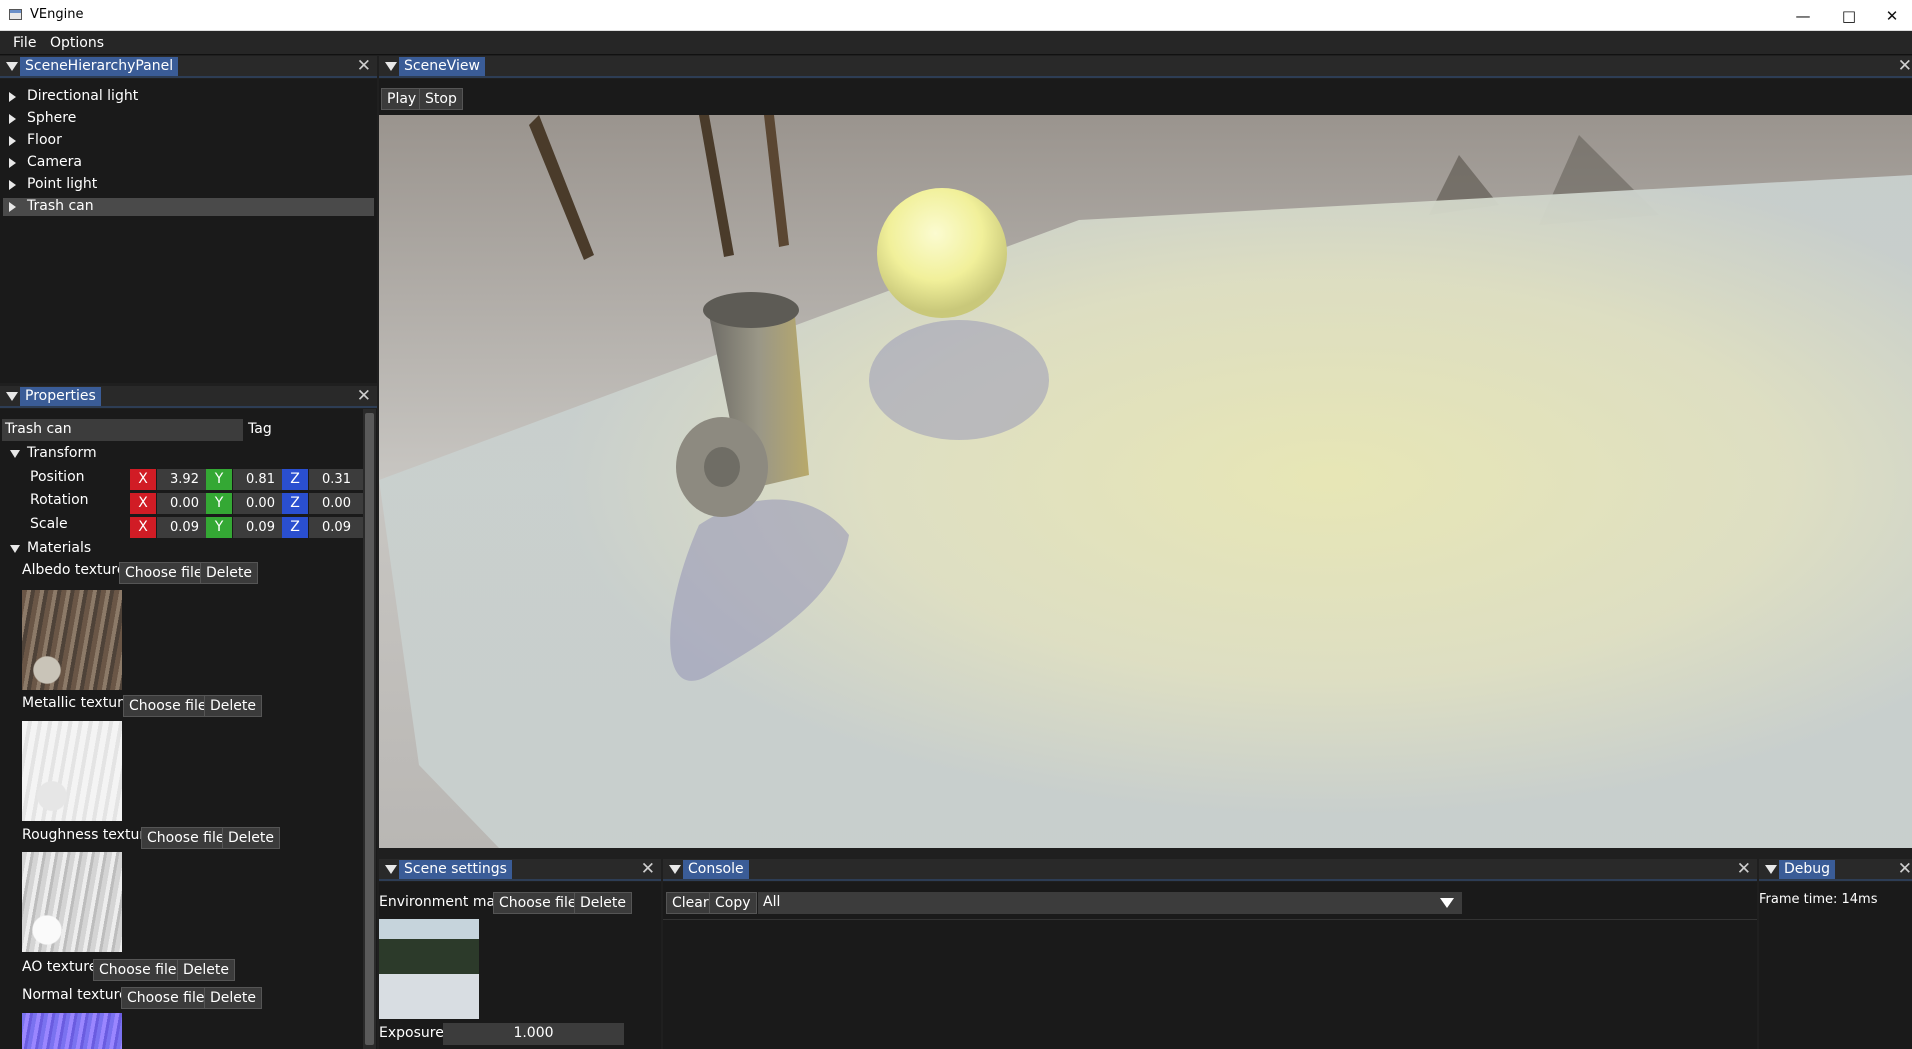 This screenshot has height=1049, width=1912. Describe the element at coordinates (59, 500) in the screenshot. I see `rotation-label: Rotation` at that location.